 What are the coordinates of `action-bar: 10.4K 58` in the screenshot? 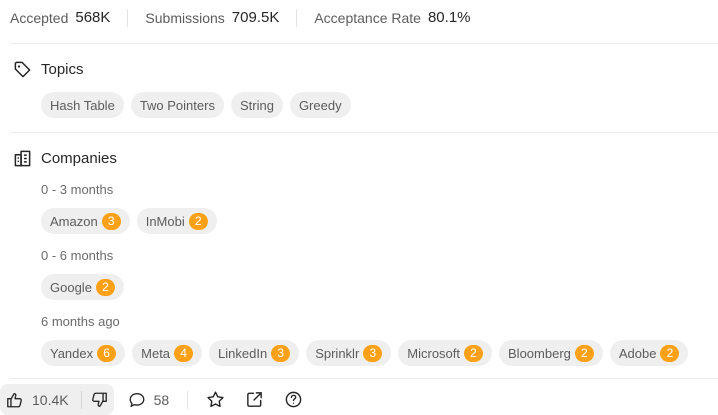 It's located at (359, 399).